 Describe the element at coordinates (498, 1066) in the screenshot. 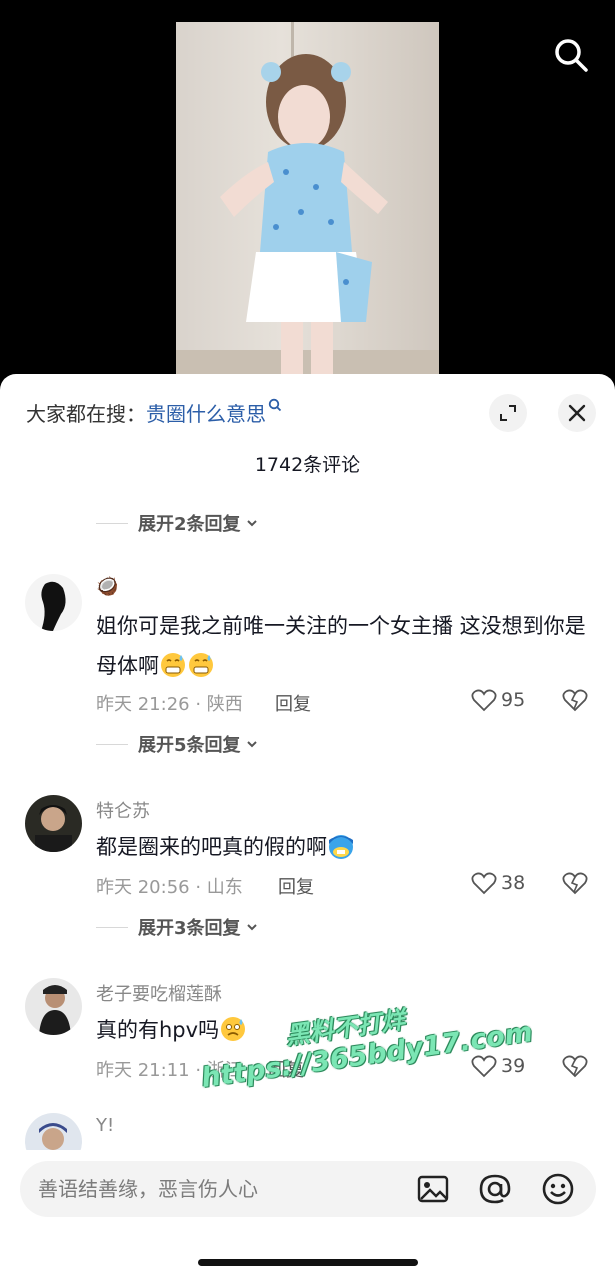

I see `like-button: 39` at that location.